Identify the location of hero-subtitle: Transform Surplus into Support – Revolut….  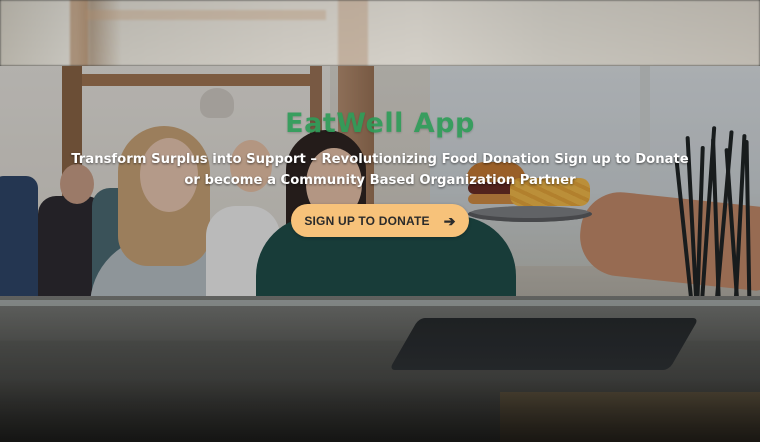
(380, 170).